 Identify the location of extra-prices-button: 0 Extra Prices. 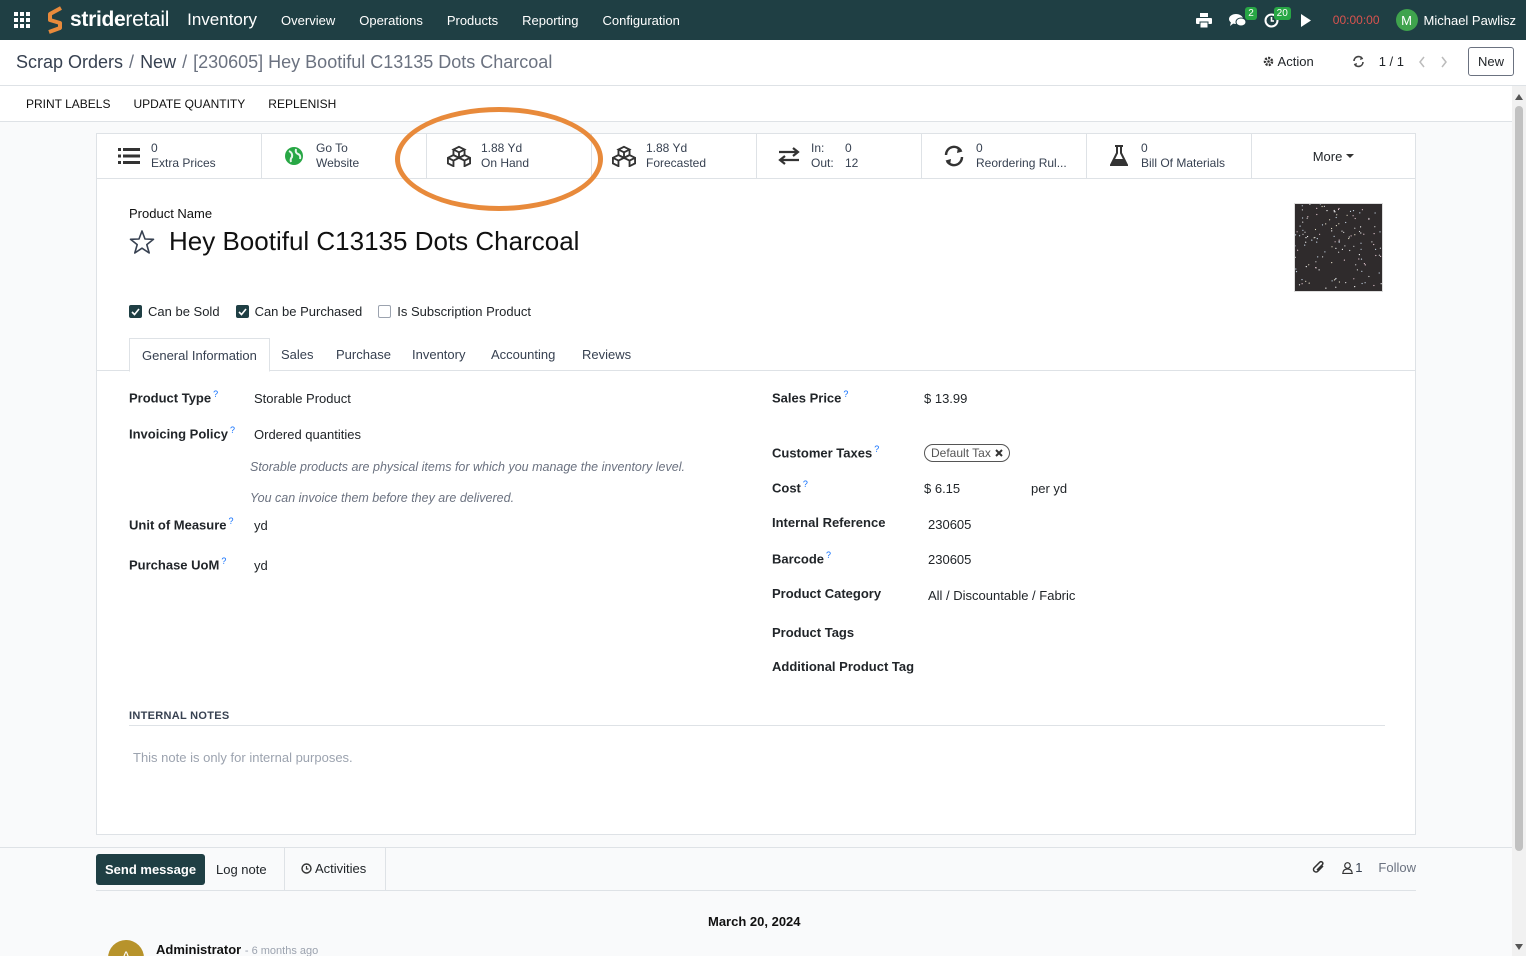
(179, 156).